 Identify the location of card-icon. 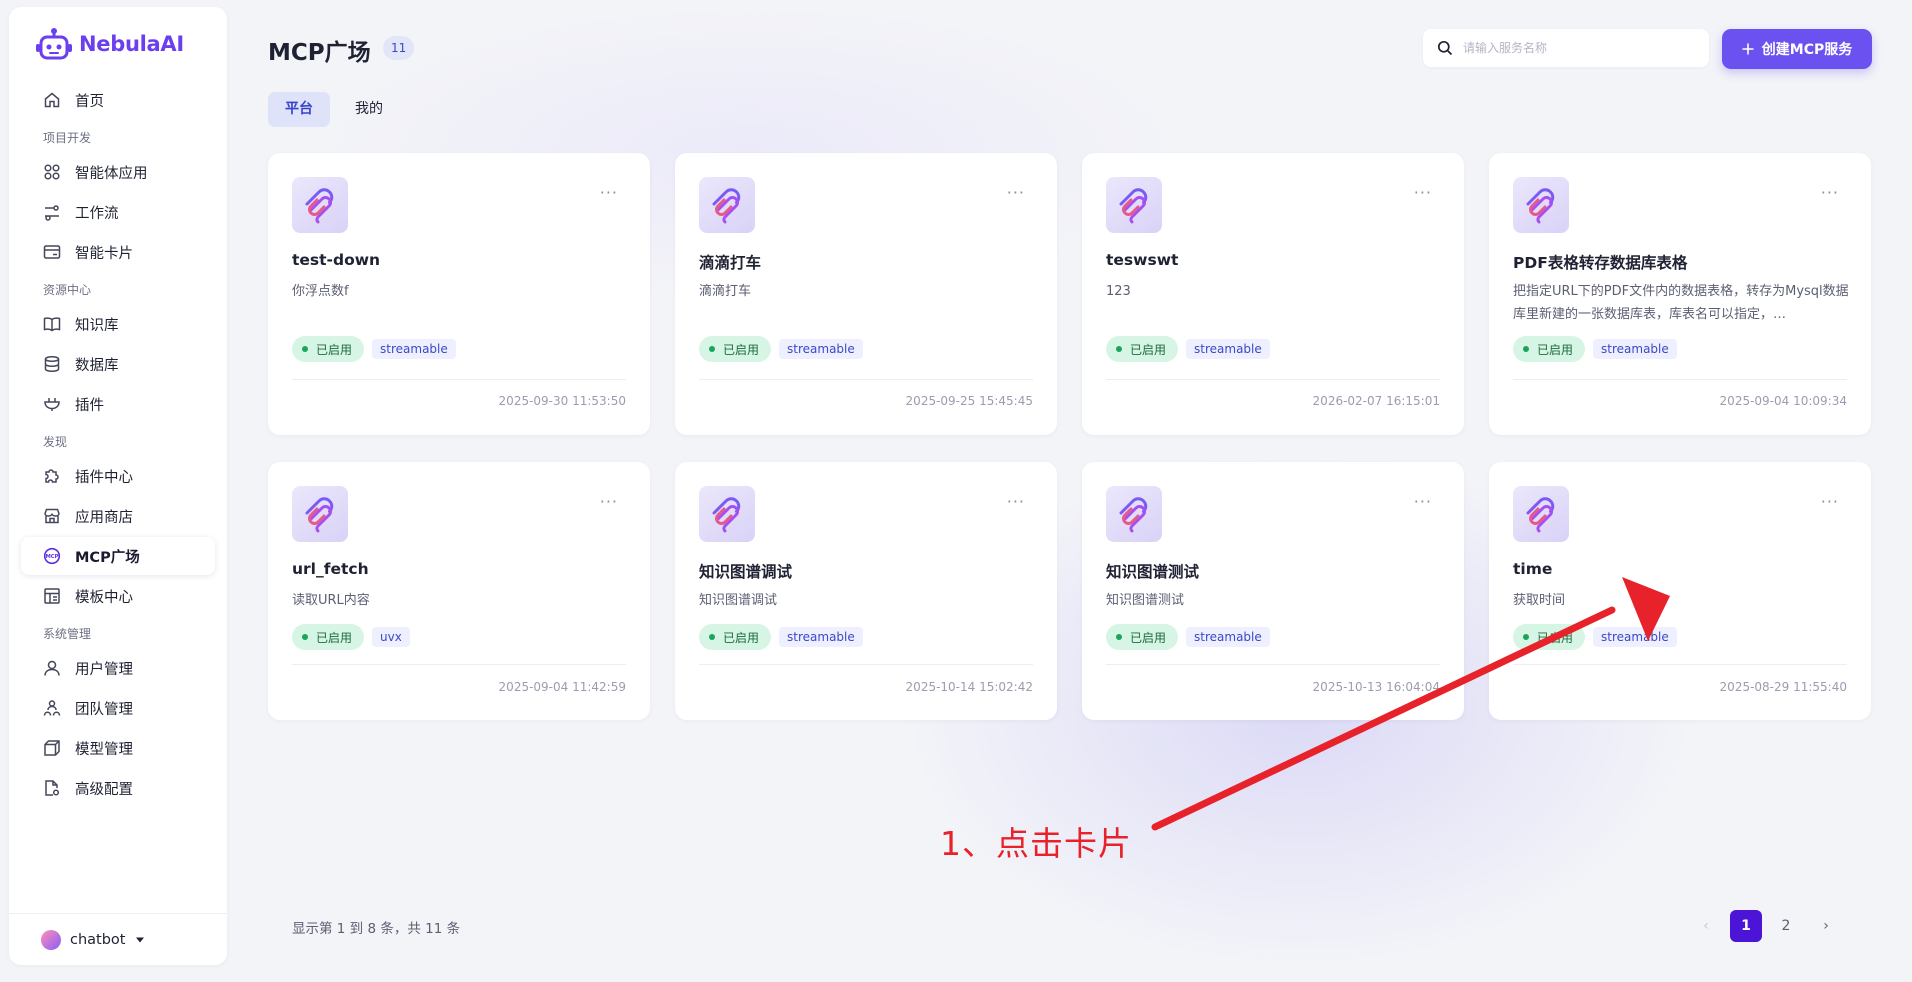
(52, 252).